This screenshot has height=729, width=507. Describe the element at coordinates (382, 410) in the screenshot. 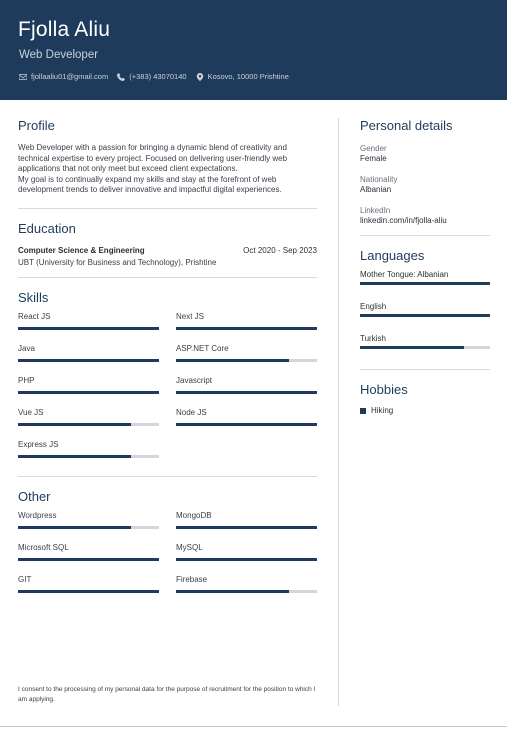

I see `hobby-label: Hiking` at that location.